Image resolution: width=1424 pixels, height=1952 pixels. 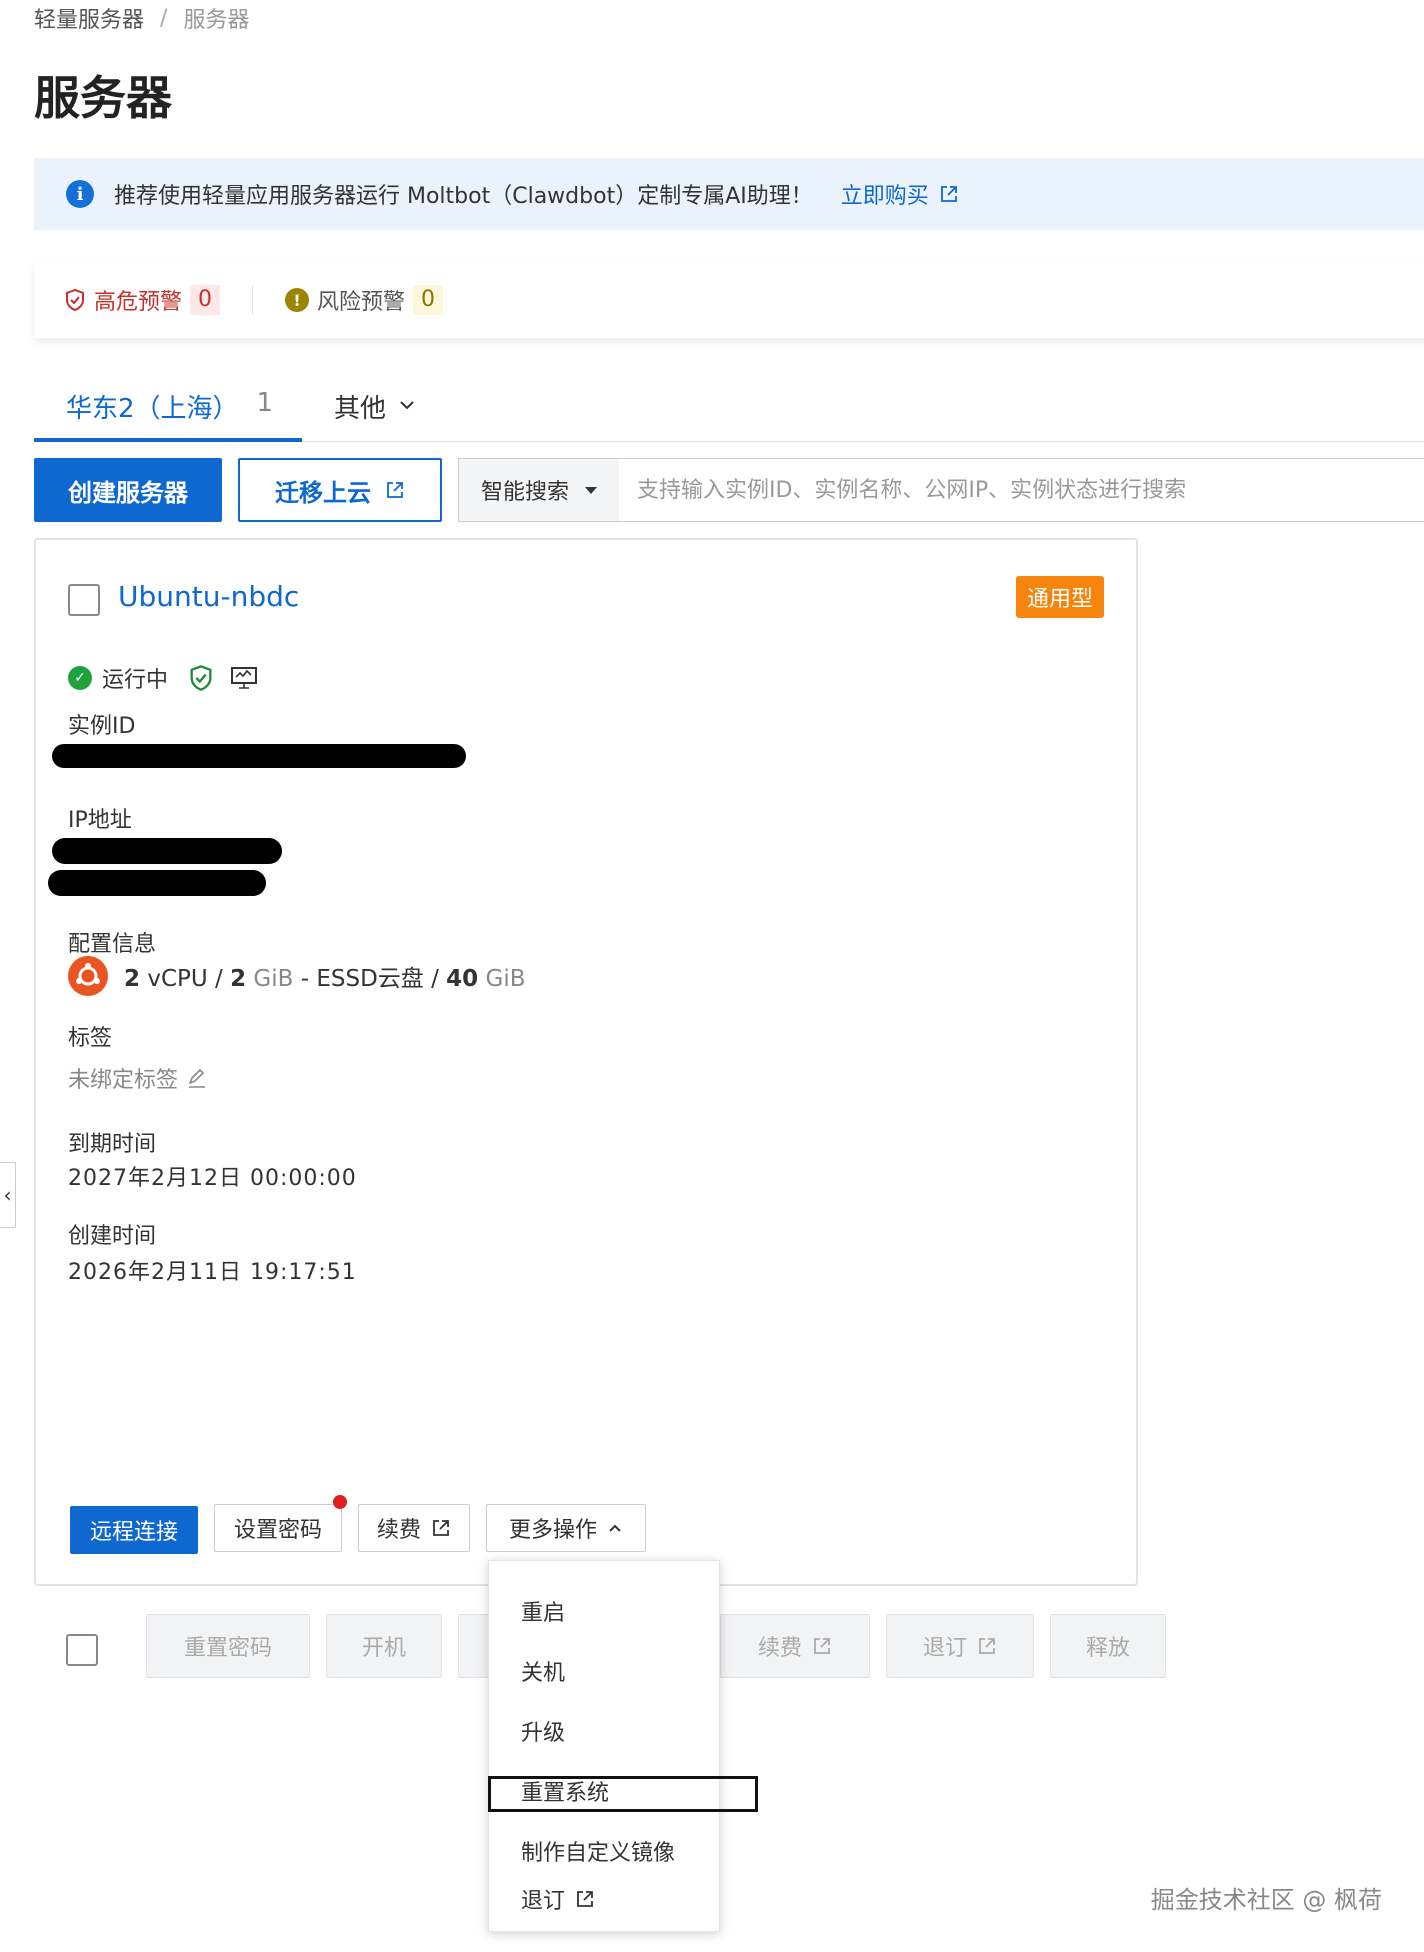 What do you see at coordinates (323, 492) in the screenshot?
I see `migrate-label: 迁移上云` at bounding box center [323, 492].